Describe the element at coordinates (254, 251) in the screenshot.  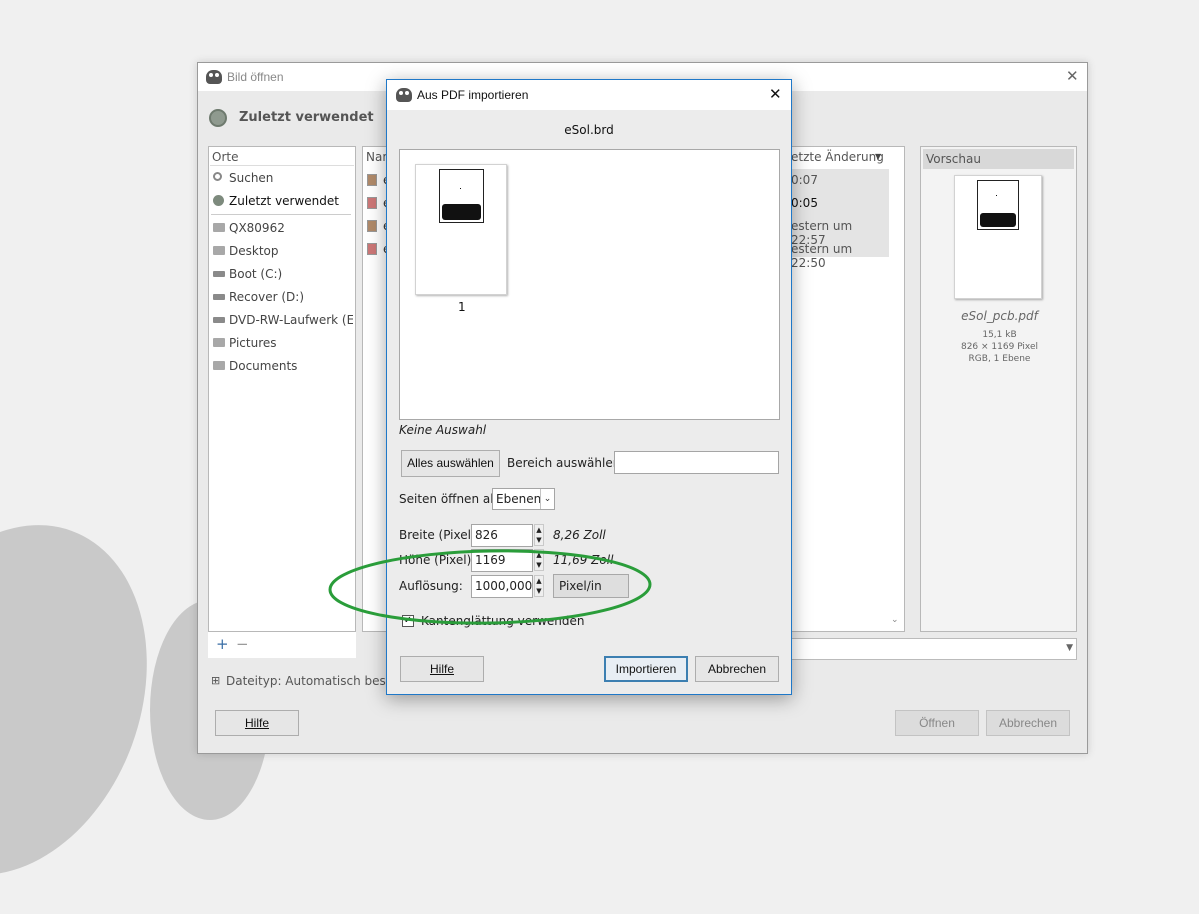
I see `sidebar-item-label: Desktop` at that location.